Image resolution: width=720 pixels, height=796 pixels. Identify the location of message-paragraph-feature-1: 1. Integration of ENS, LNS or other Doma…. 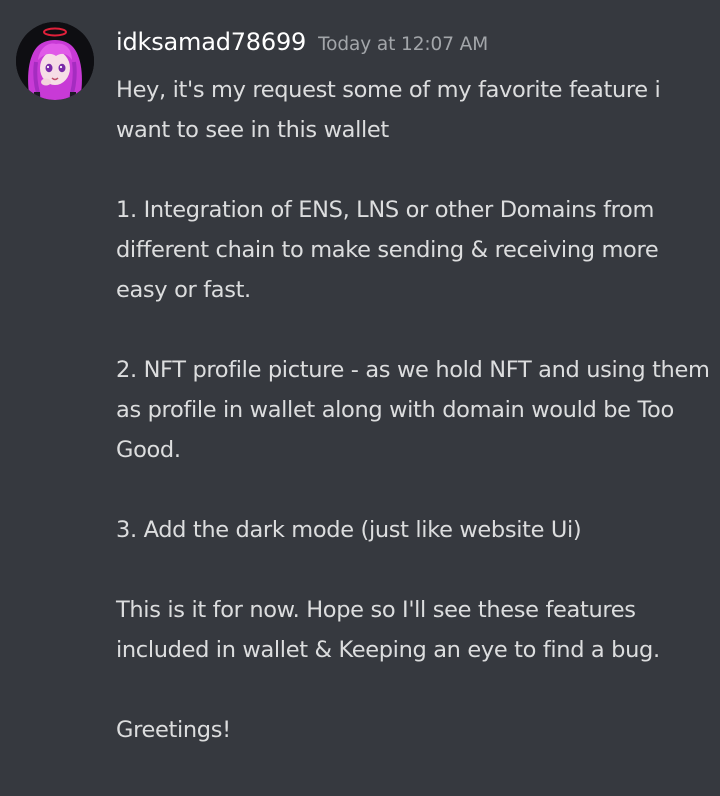
(387, 250).